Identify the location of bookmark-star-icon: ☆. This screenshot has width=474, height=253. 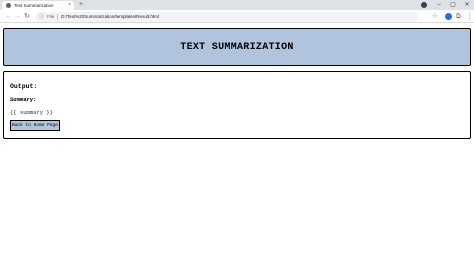
(435, 16).